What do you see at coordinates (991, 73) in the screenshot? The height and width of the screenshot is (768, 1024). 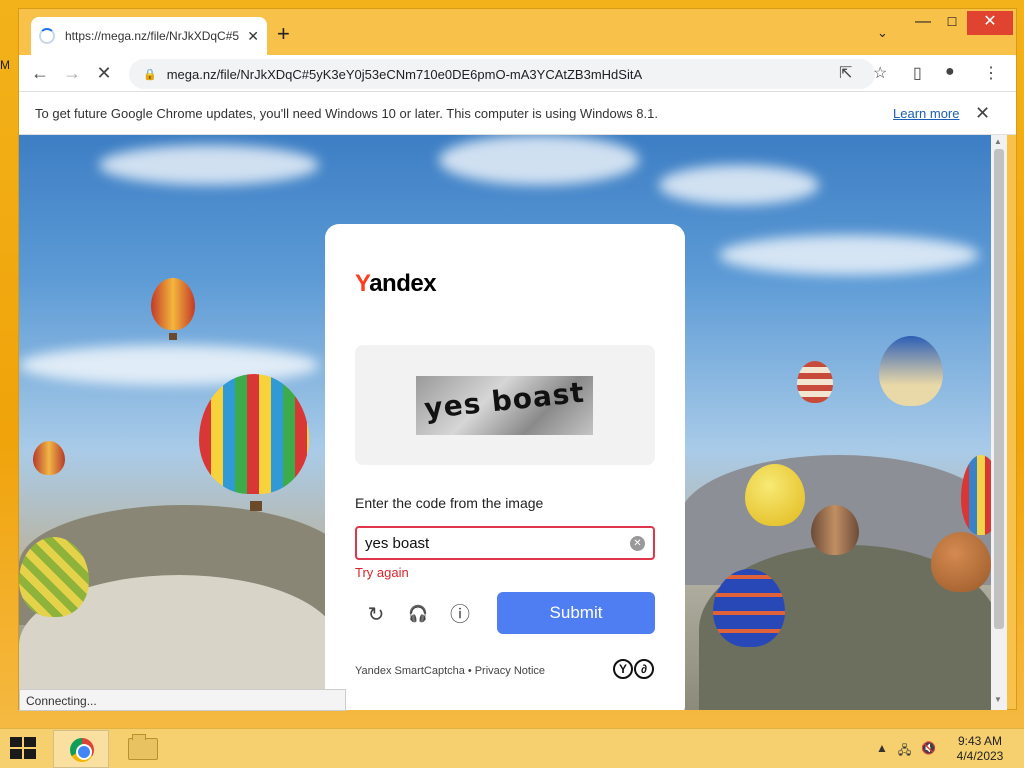 I see `menu-kebab-icon: ⋮` at bounding box center [991, 73].